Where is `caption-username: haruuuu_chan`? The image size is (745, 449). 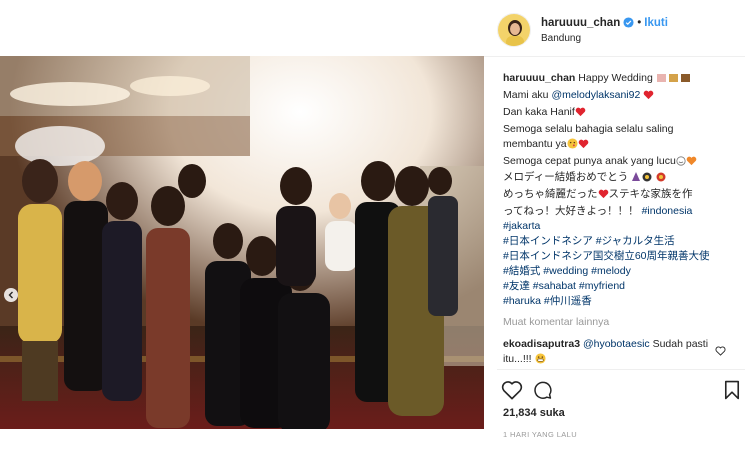
caption-username: haruuuu_chan is located at coordinates (539, 78).